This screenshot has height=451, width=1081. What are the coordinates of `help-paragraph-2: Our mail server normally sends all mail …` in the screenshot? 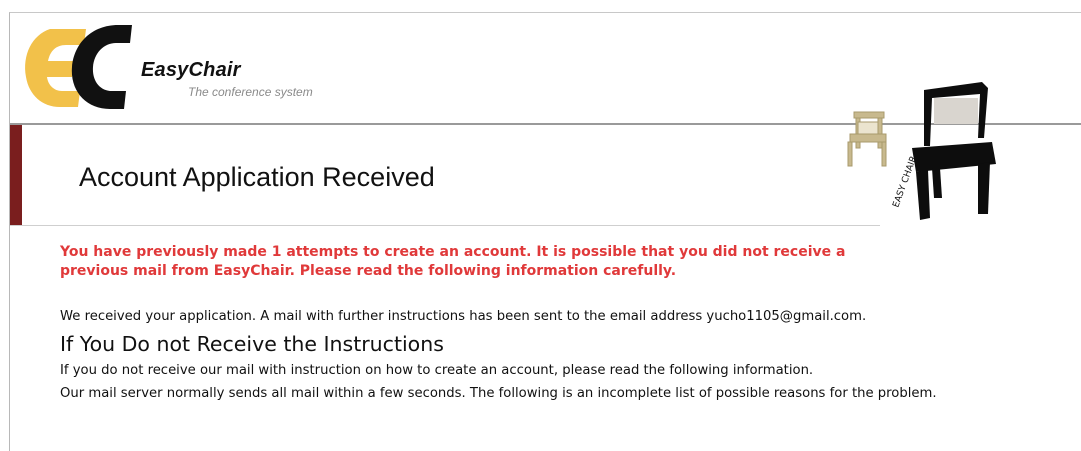 It's located at (498, 393).